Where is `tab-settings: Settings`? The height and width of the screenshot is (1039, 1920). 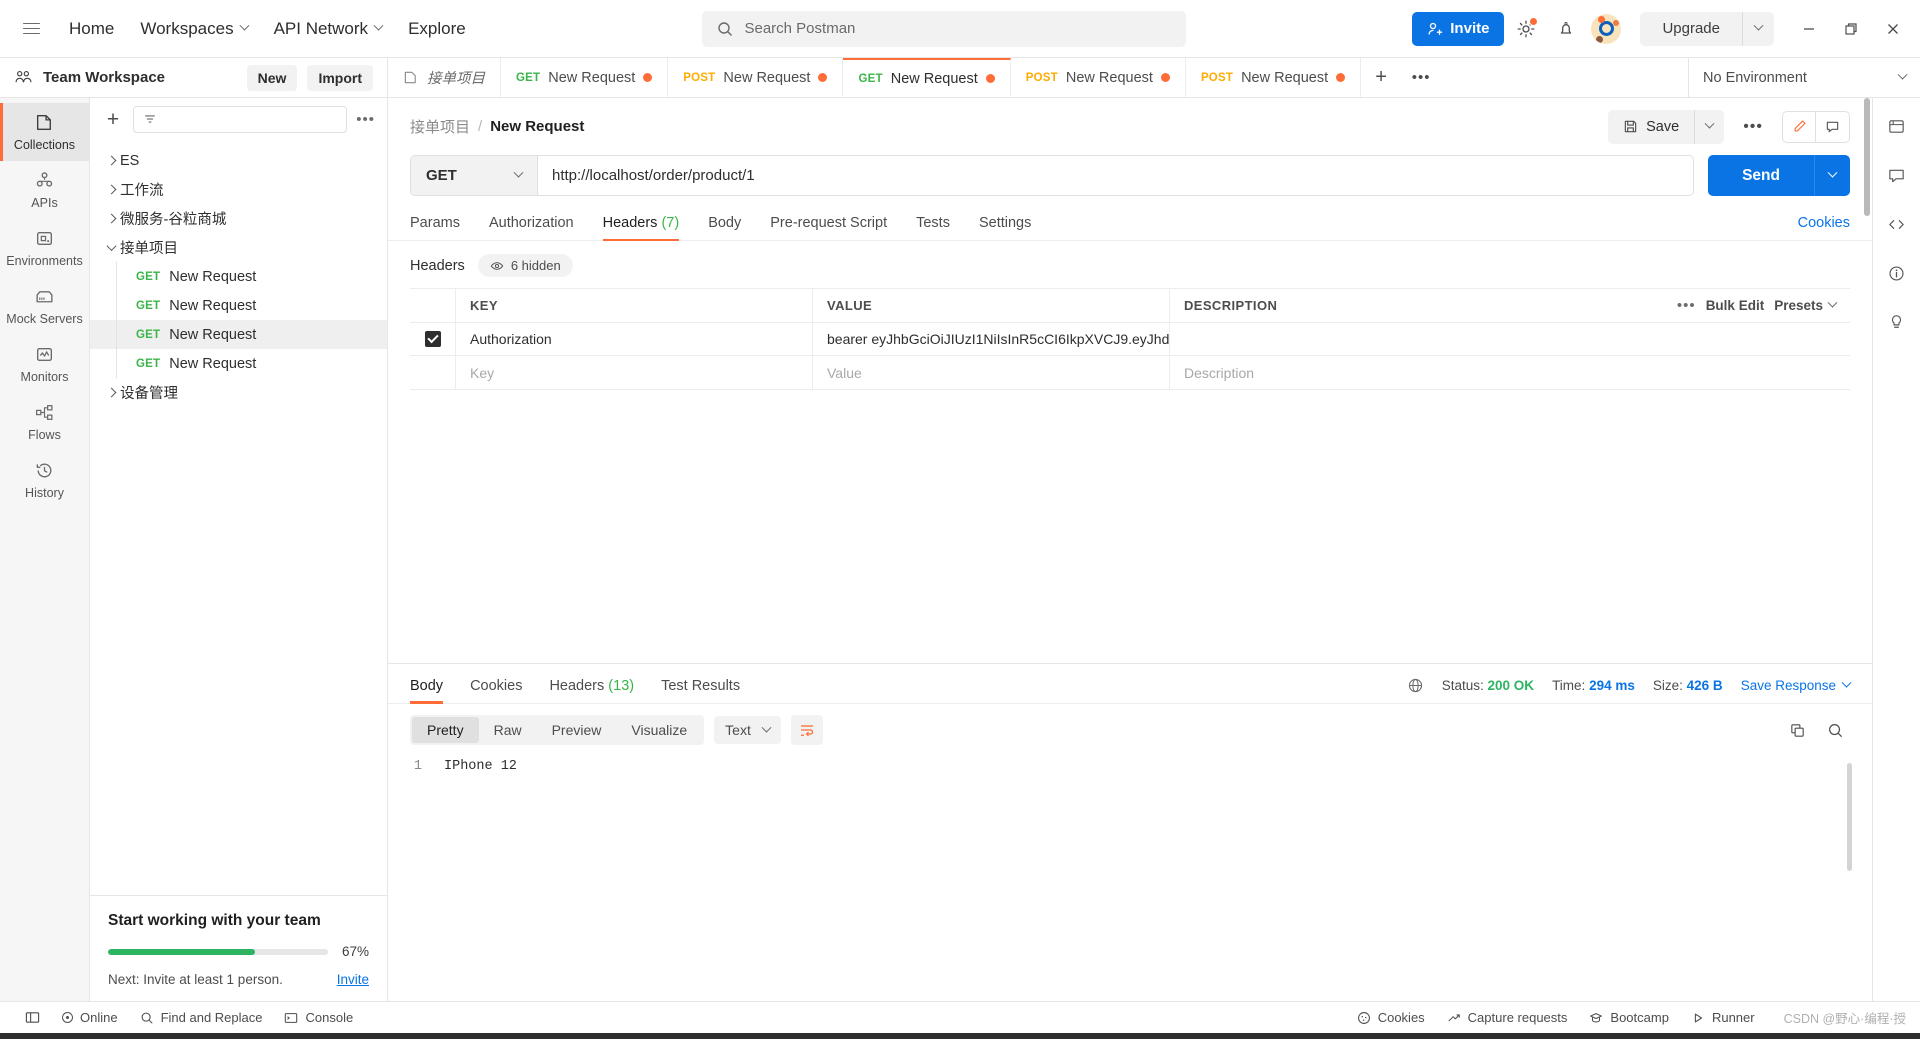 tab-settings: Settings is located at coordinates (1005, 227).